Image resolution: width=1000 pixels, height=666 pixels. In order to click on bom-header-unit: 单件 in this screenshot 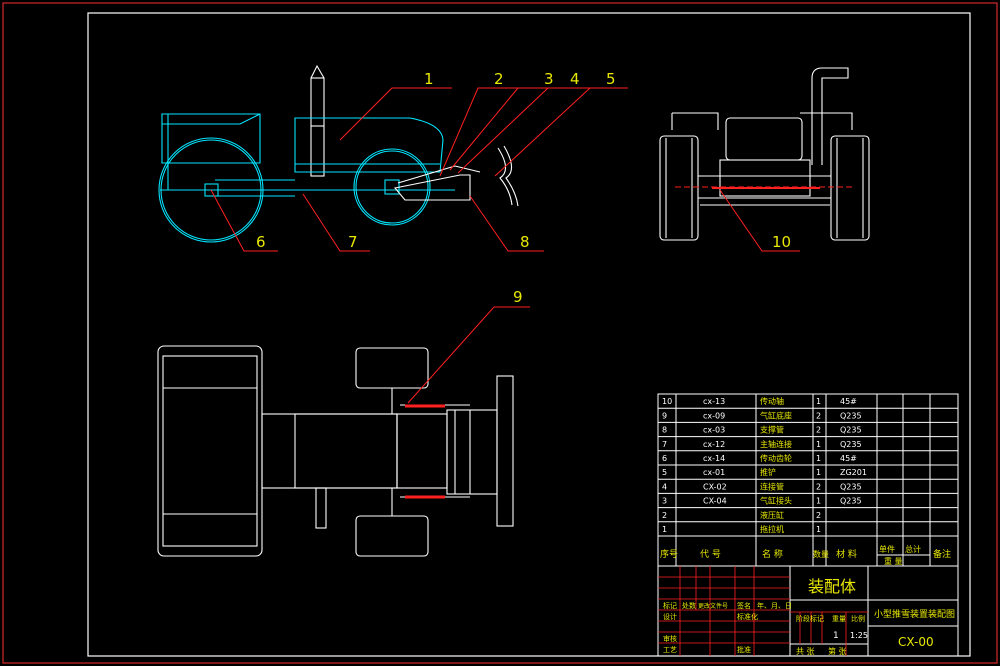, I will do `click(887, 549)`.